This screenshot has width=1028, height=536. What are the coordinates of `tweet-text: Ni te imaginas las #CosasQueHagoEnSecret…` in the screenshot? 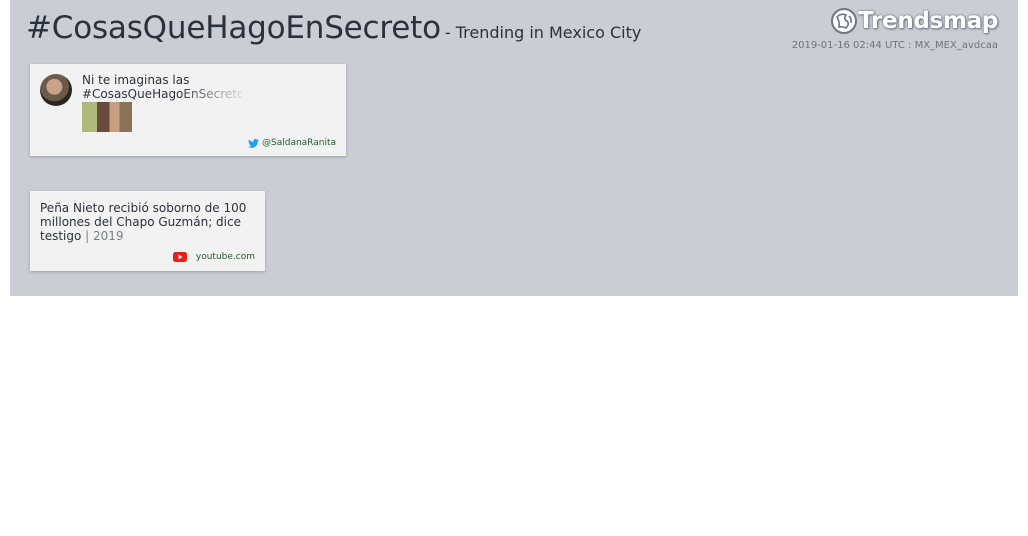 It's located at (162, 87).